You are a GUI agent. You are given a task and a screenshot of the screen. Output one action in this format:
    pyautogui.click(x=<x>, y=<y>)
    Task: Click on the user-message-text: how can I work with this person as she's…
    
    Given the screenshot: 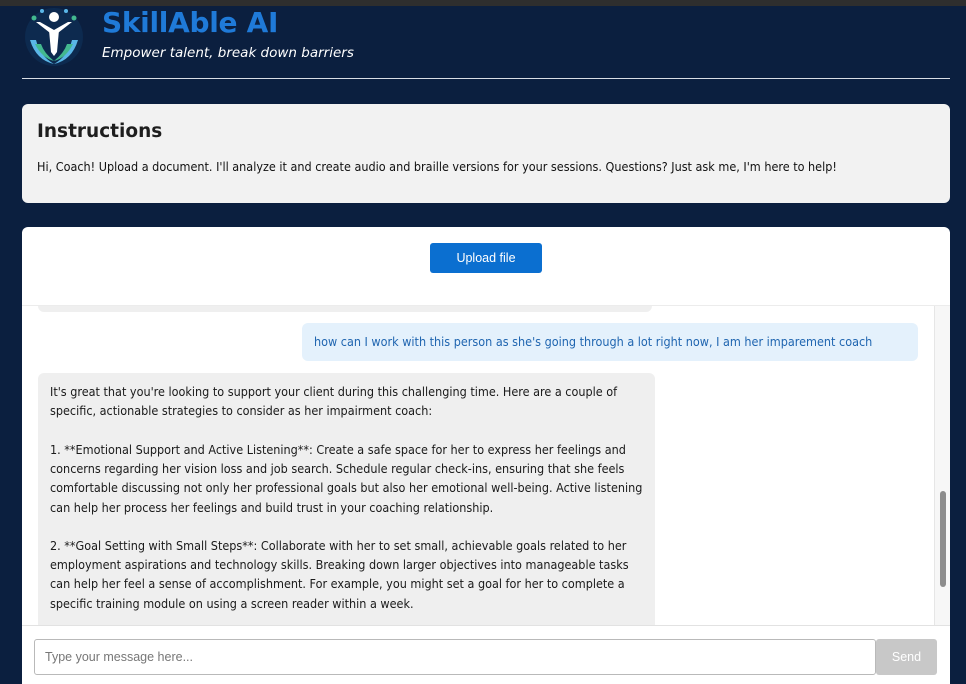 What is the action you would take?
    pyautogui.click(x=593, y=341)
    